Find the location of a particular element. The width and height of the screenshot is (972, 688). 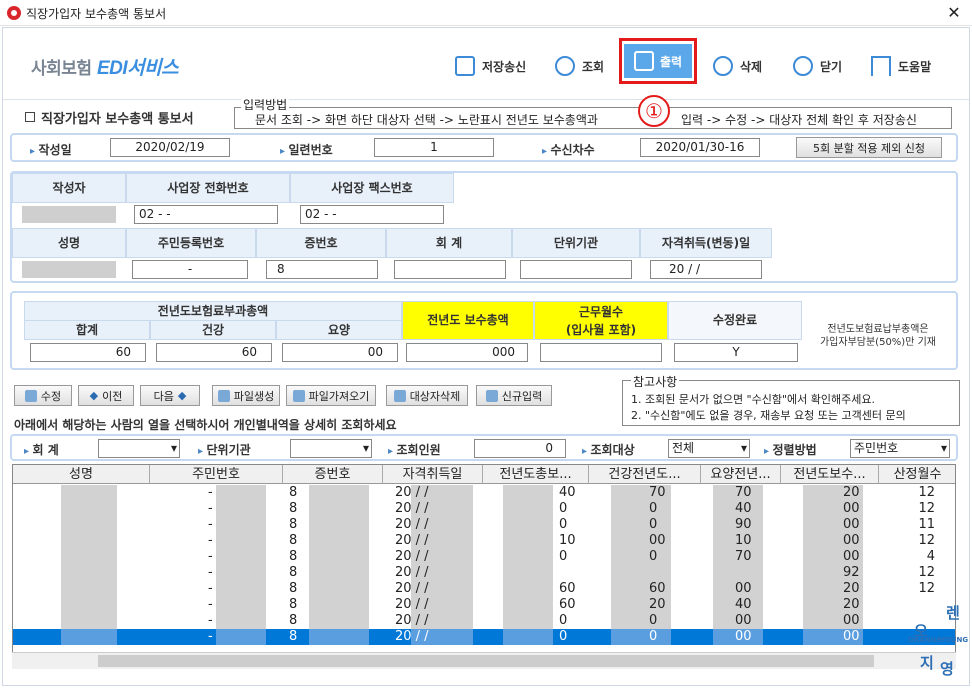

table-row: -8 20 / /0 0 70 00 4 is located at coordinates (484, 557).